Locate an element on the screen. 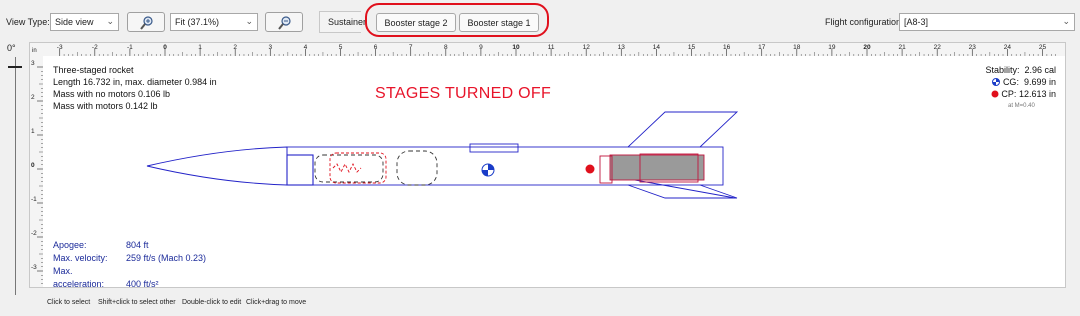 Image resolution: width=1080 pixels, height=316 pixels. velocity-value: 259 ft/s (Mach 0.23) is located at coordinates (166, 258).